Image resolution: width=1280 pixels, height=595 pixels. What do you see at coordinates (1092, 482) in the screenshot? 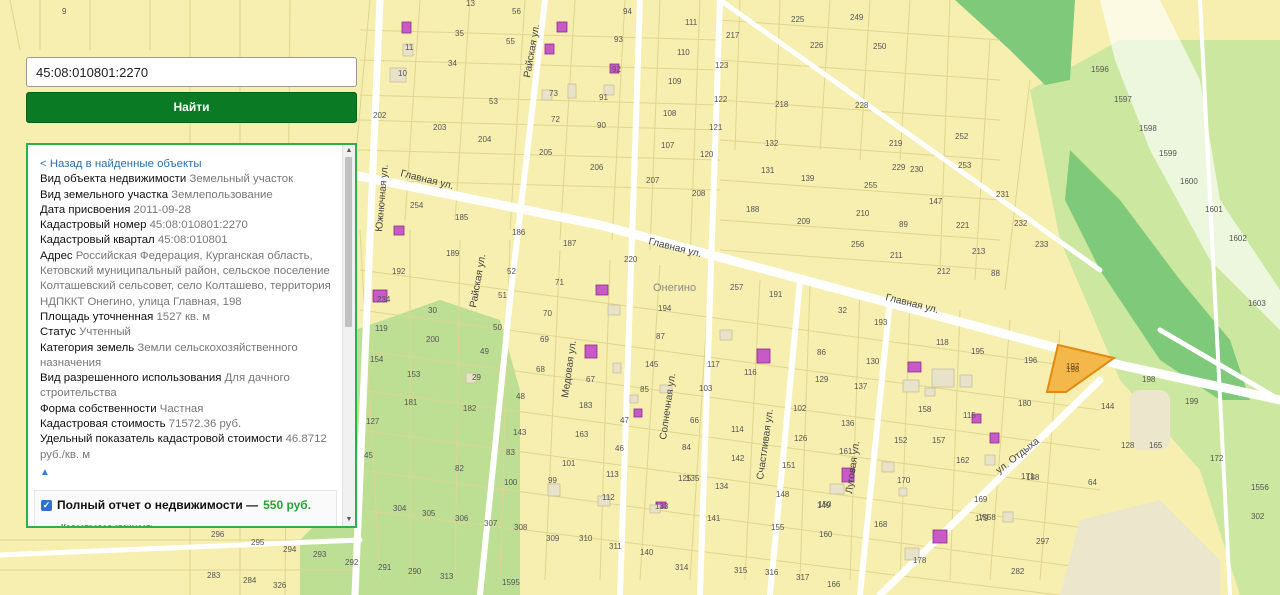
I see `parcel-number: 64` at bounding box center [1092, 482].